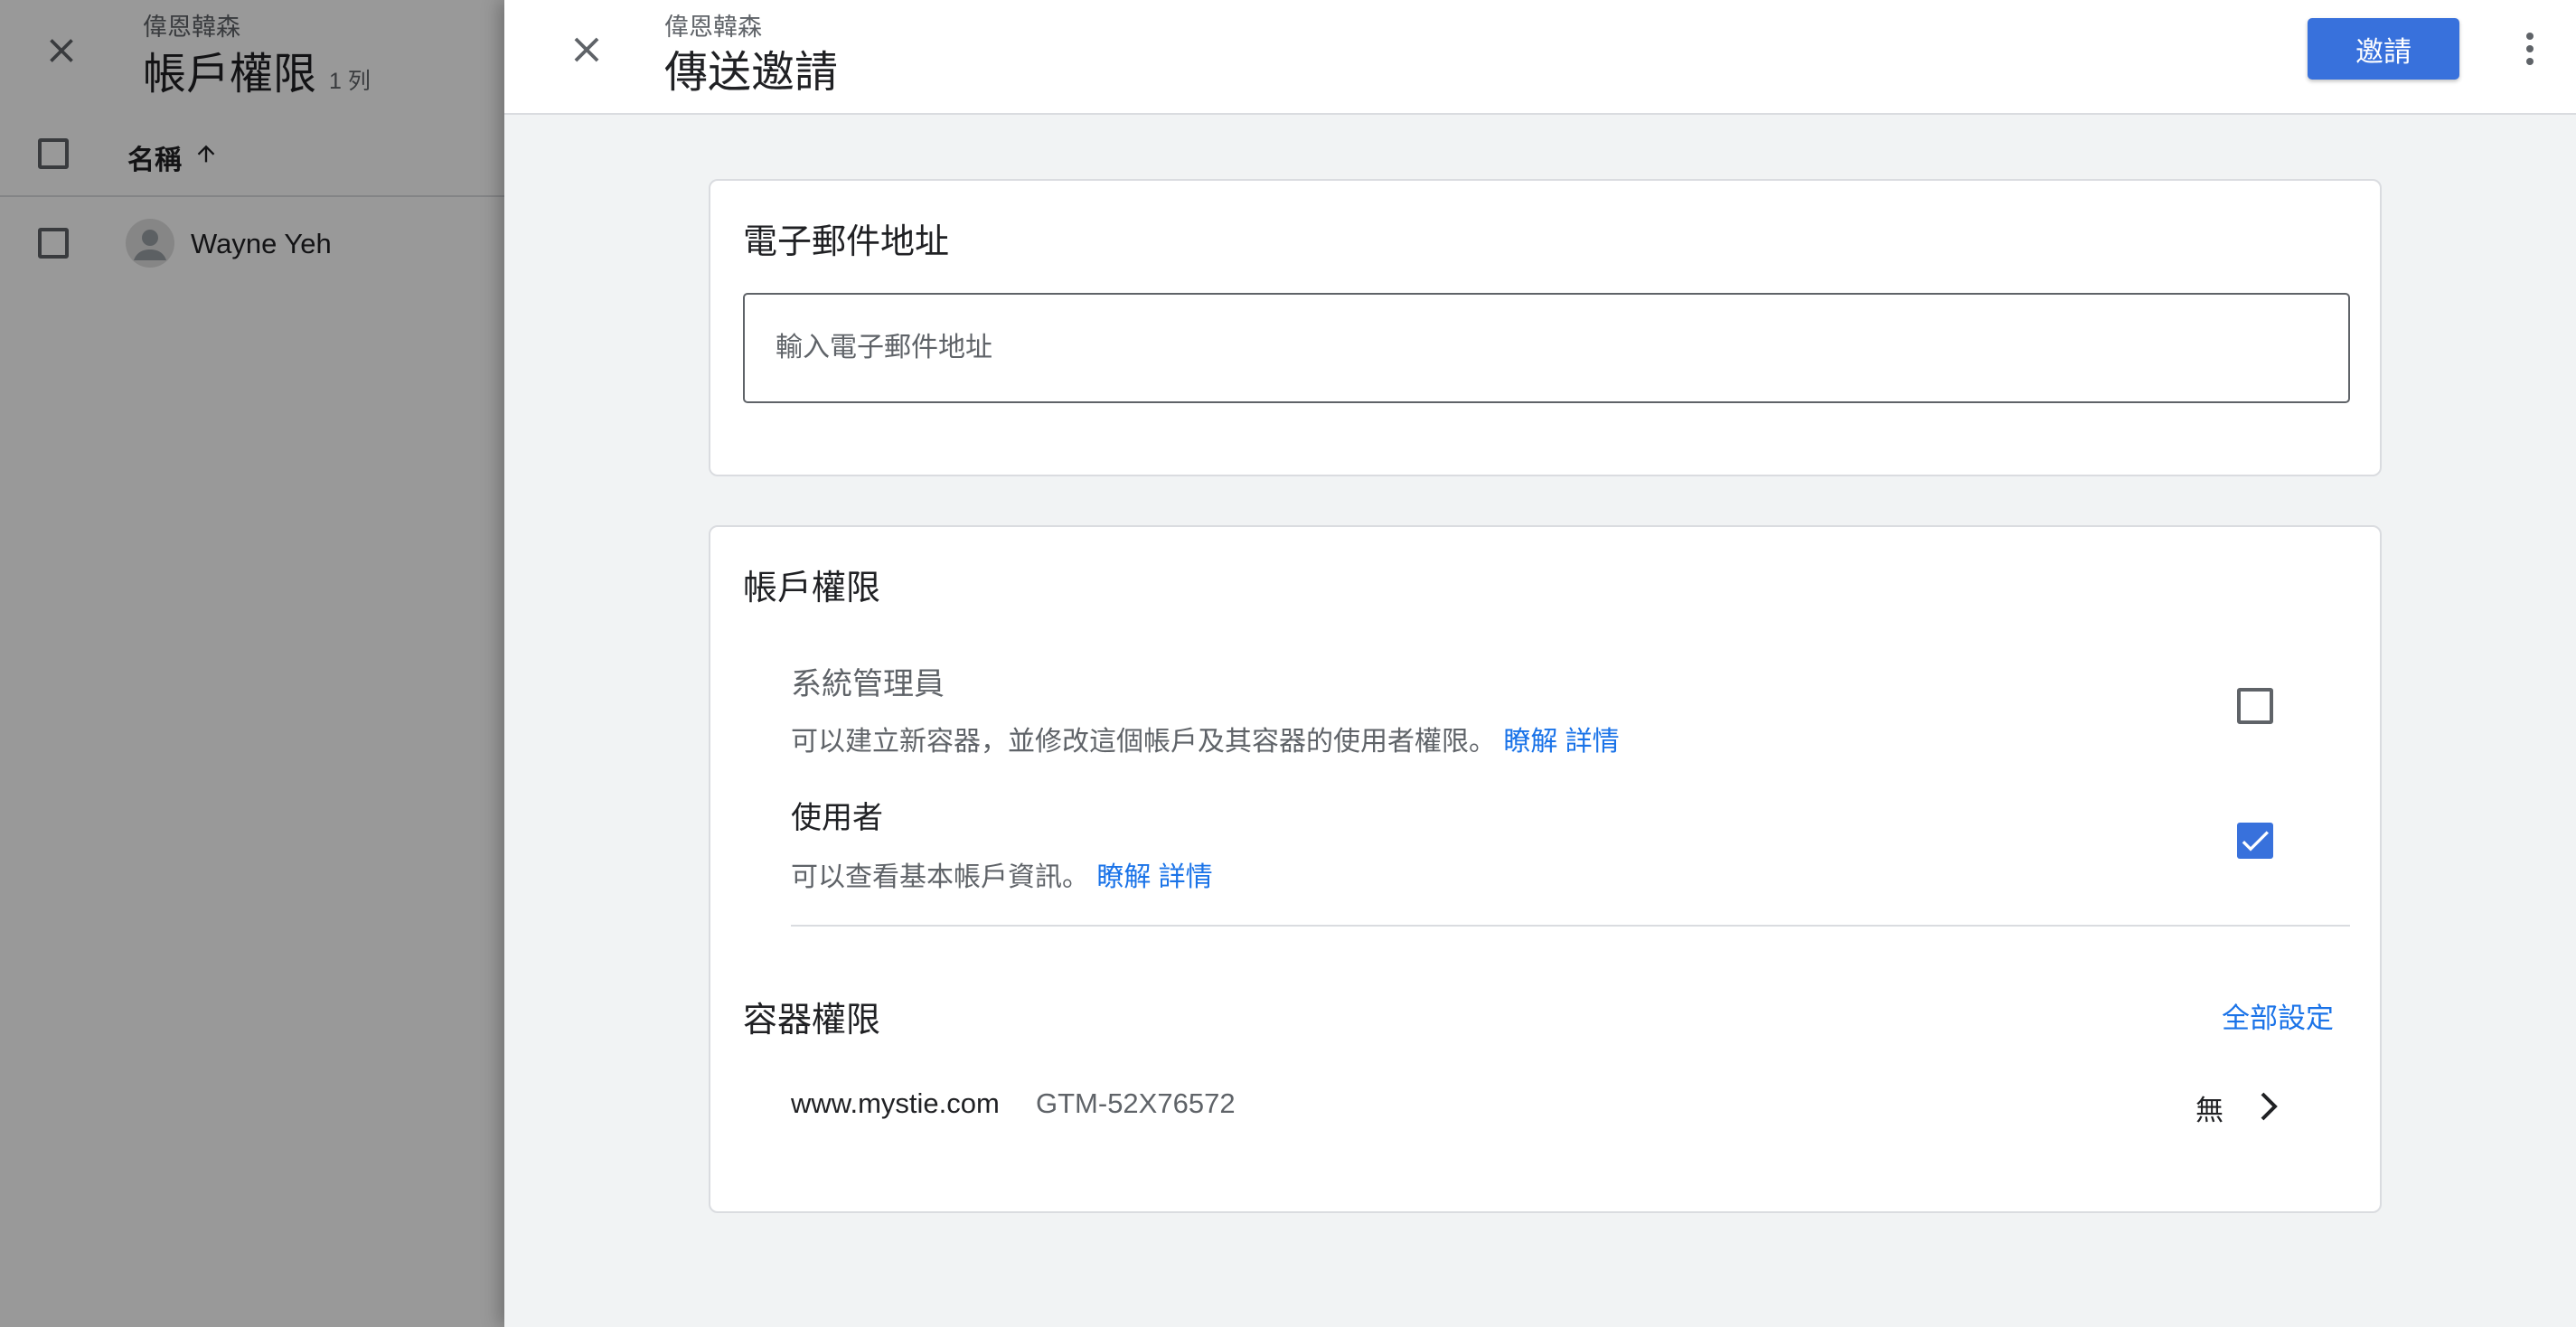 The height and width of the screenshot is (1327, 2576). What do you see at coordinates (1540, 57) in the screenshot?
I see `panel-header: 偉恩韓森 傳送邀請 邀請` at bounding box center [1540, 57].